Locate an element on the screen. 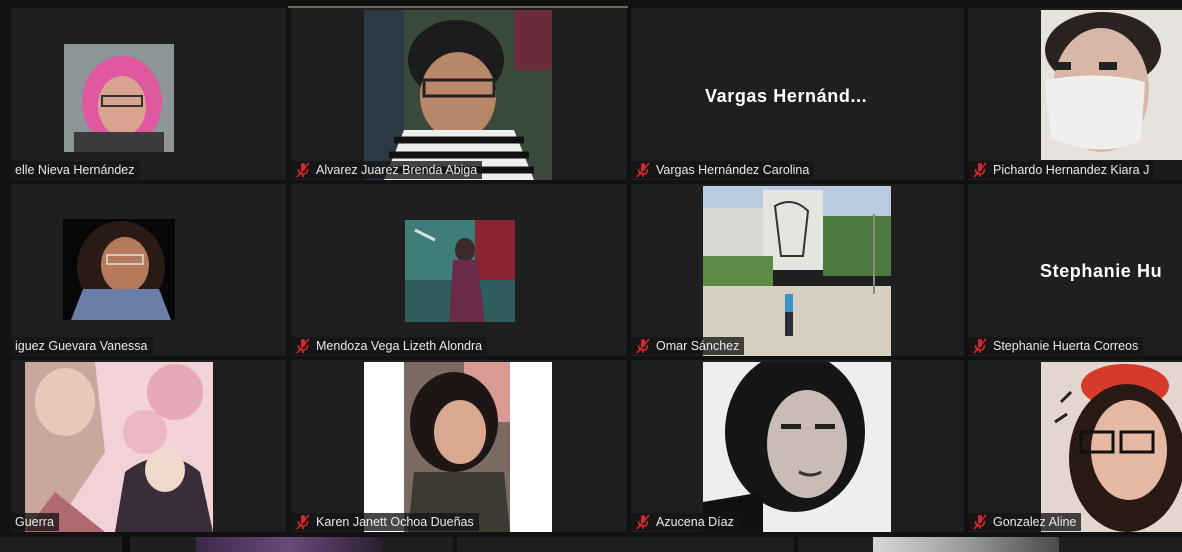 Image resolution: width=1182 pixels, height=552 pixels. participant-tile: Azucena Díaz is located at coordinates (797, 446).